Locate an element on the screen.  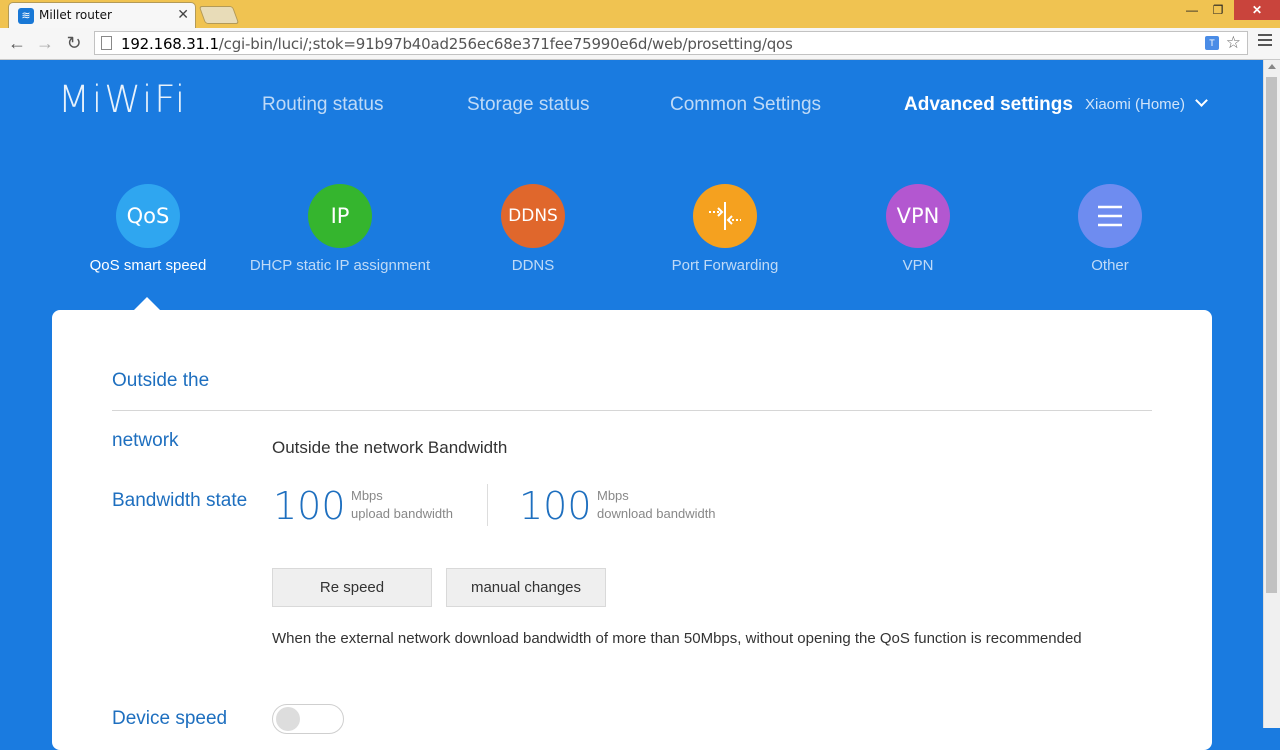
tab-title: Millet router is located at coordinates (75, 15).